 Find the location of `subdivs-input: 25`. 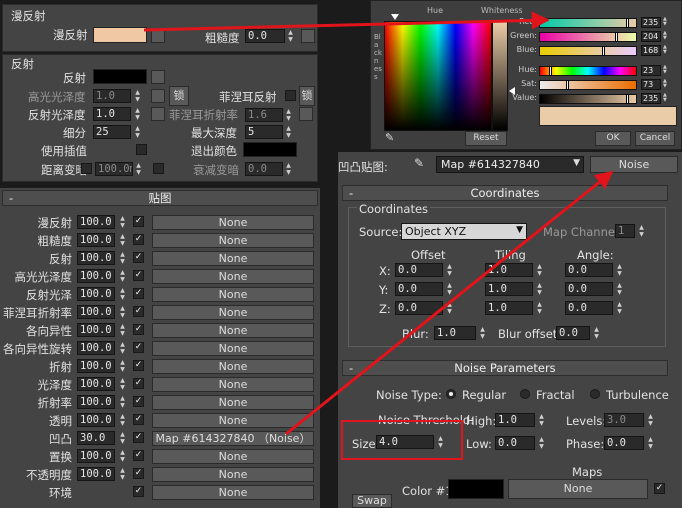

subdivs-input: 25 is located at coordinates (112, 132).